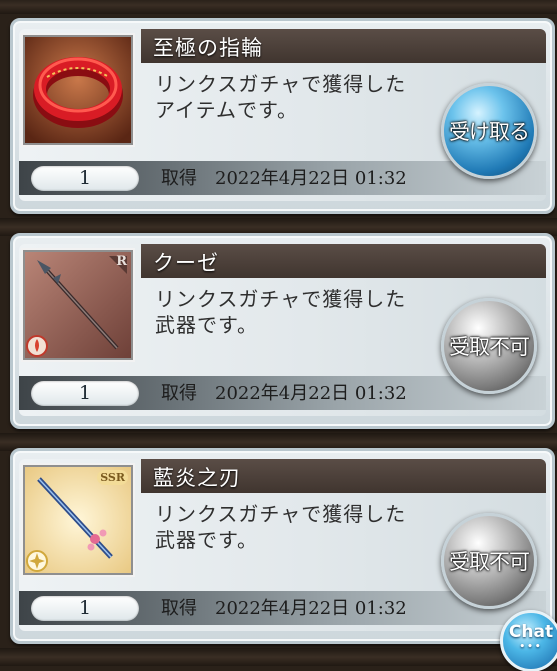  Describe the element at coordinates (531, 632) in the screenshot. I see `chat-label: Chat` at that location.